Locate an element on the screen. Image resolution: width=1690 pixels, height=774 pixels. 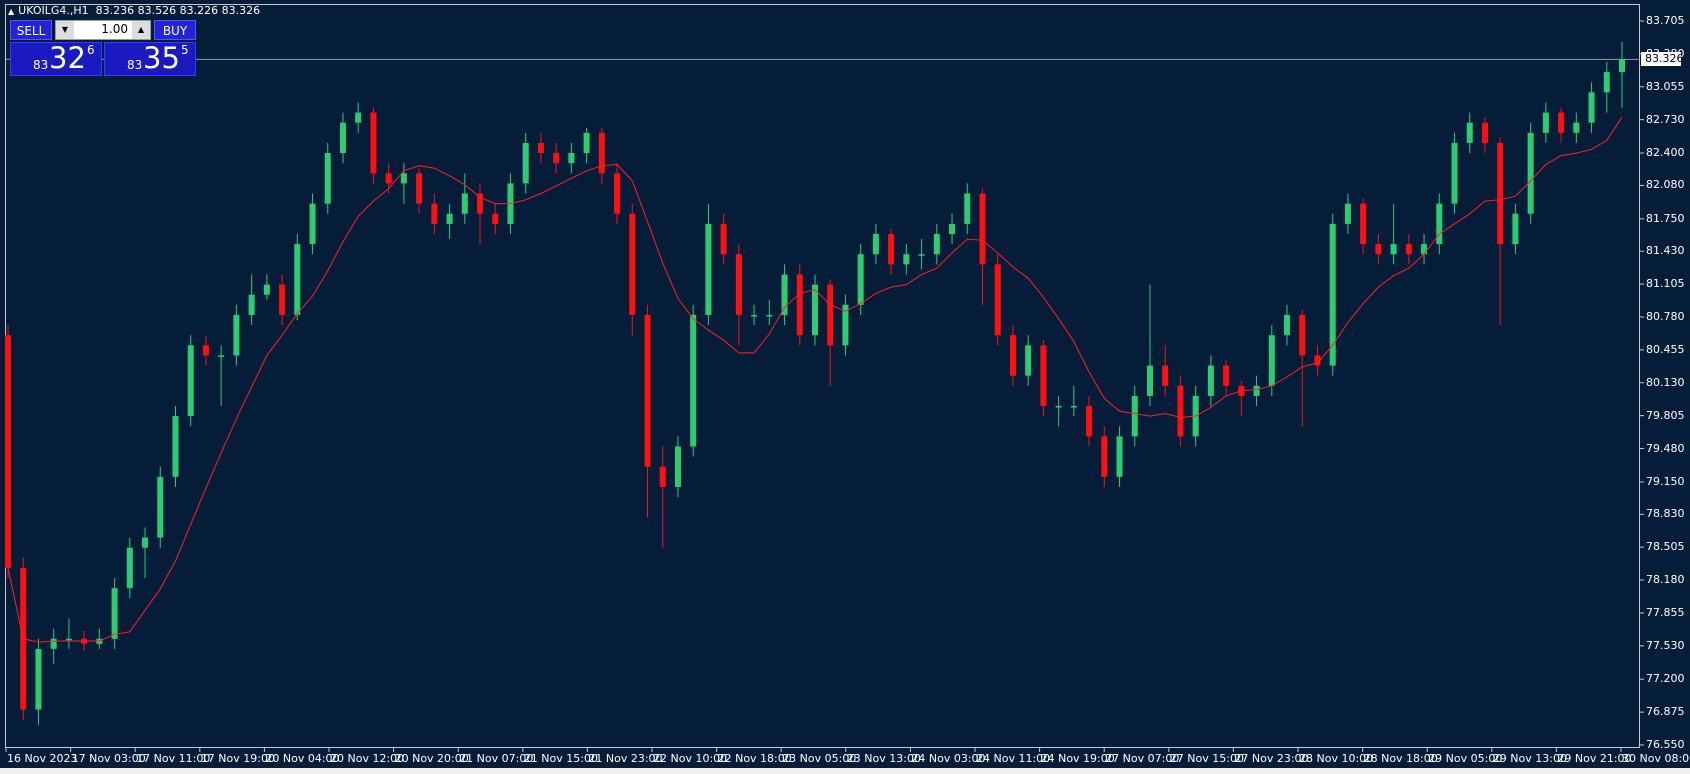
bid-pip: 6 is located at coordinates (91, 50).